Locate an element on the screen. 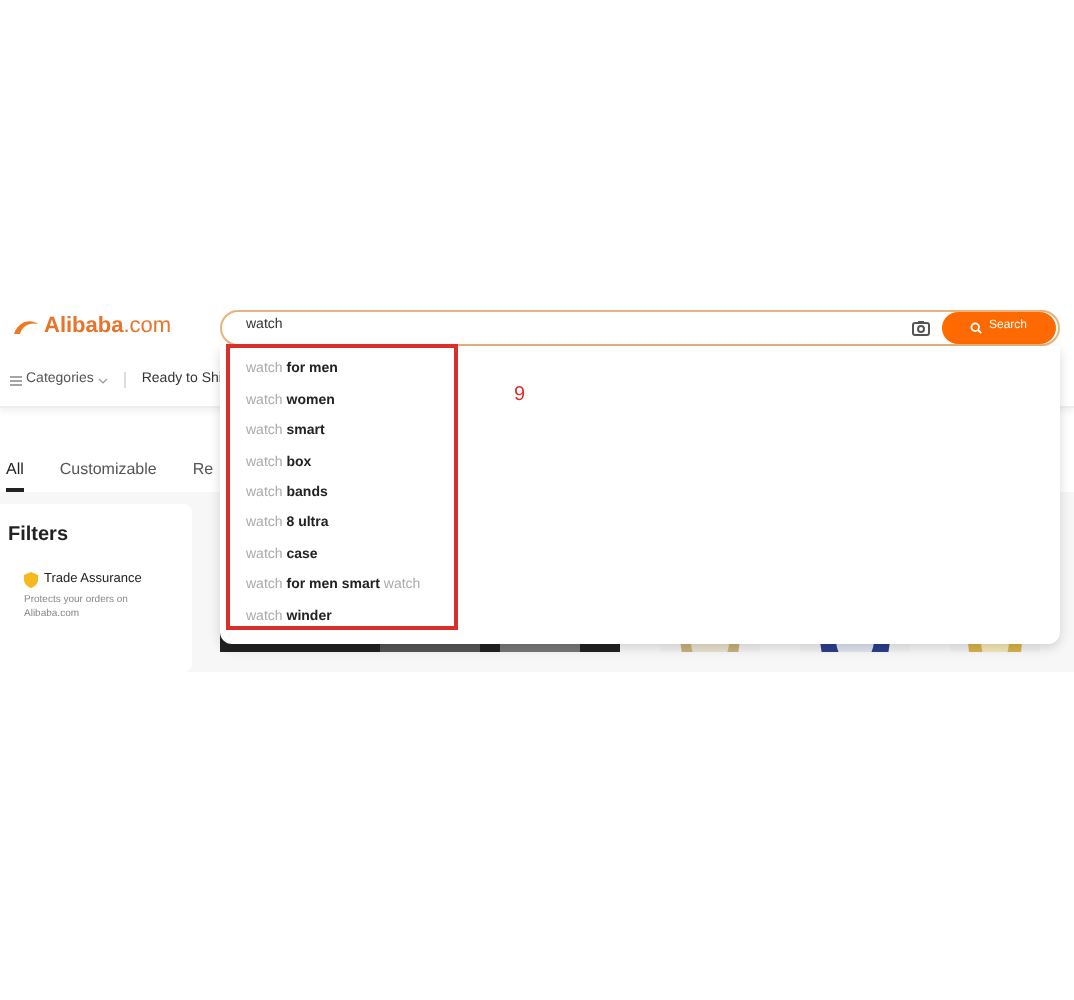 This screenshot has width=1074, height=1000. annotation-number: 9 is located at coordinates (520, 396).